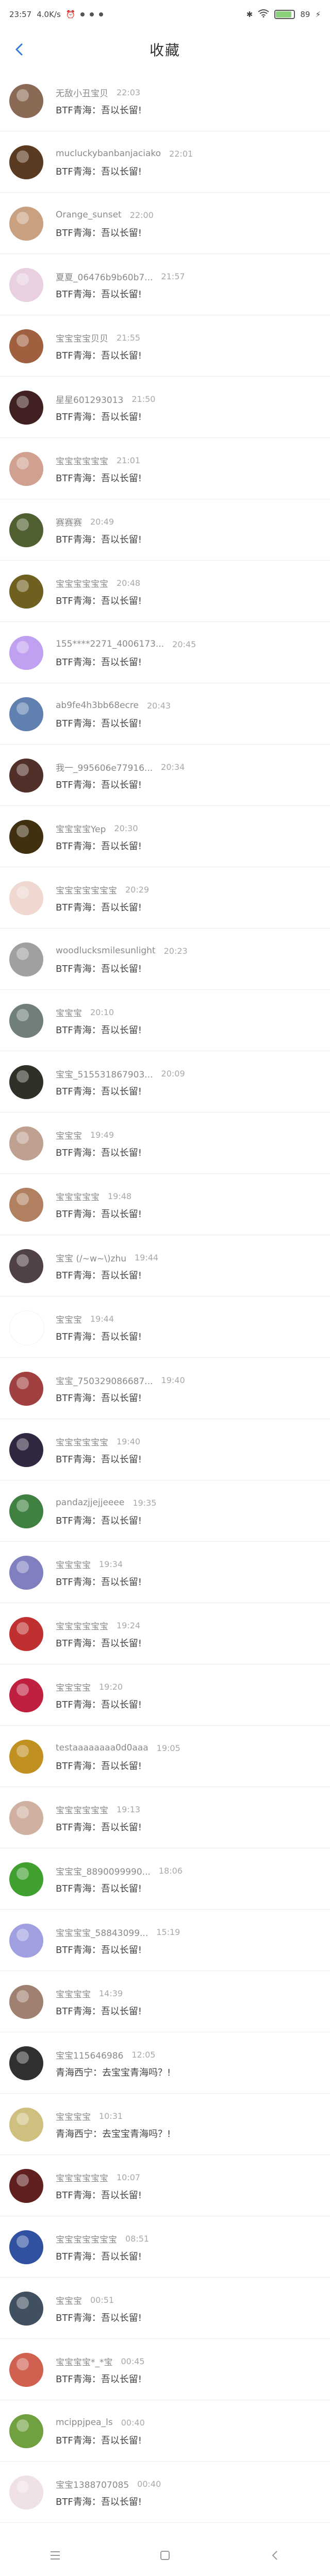 Image resolution: width=330 pixels, height=2576 pixels. I want to click on username: mucluckybanbanjaciako, so click(108, 153).